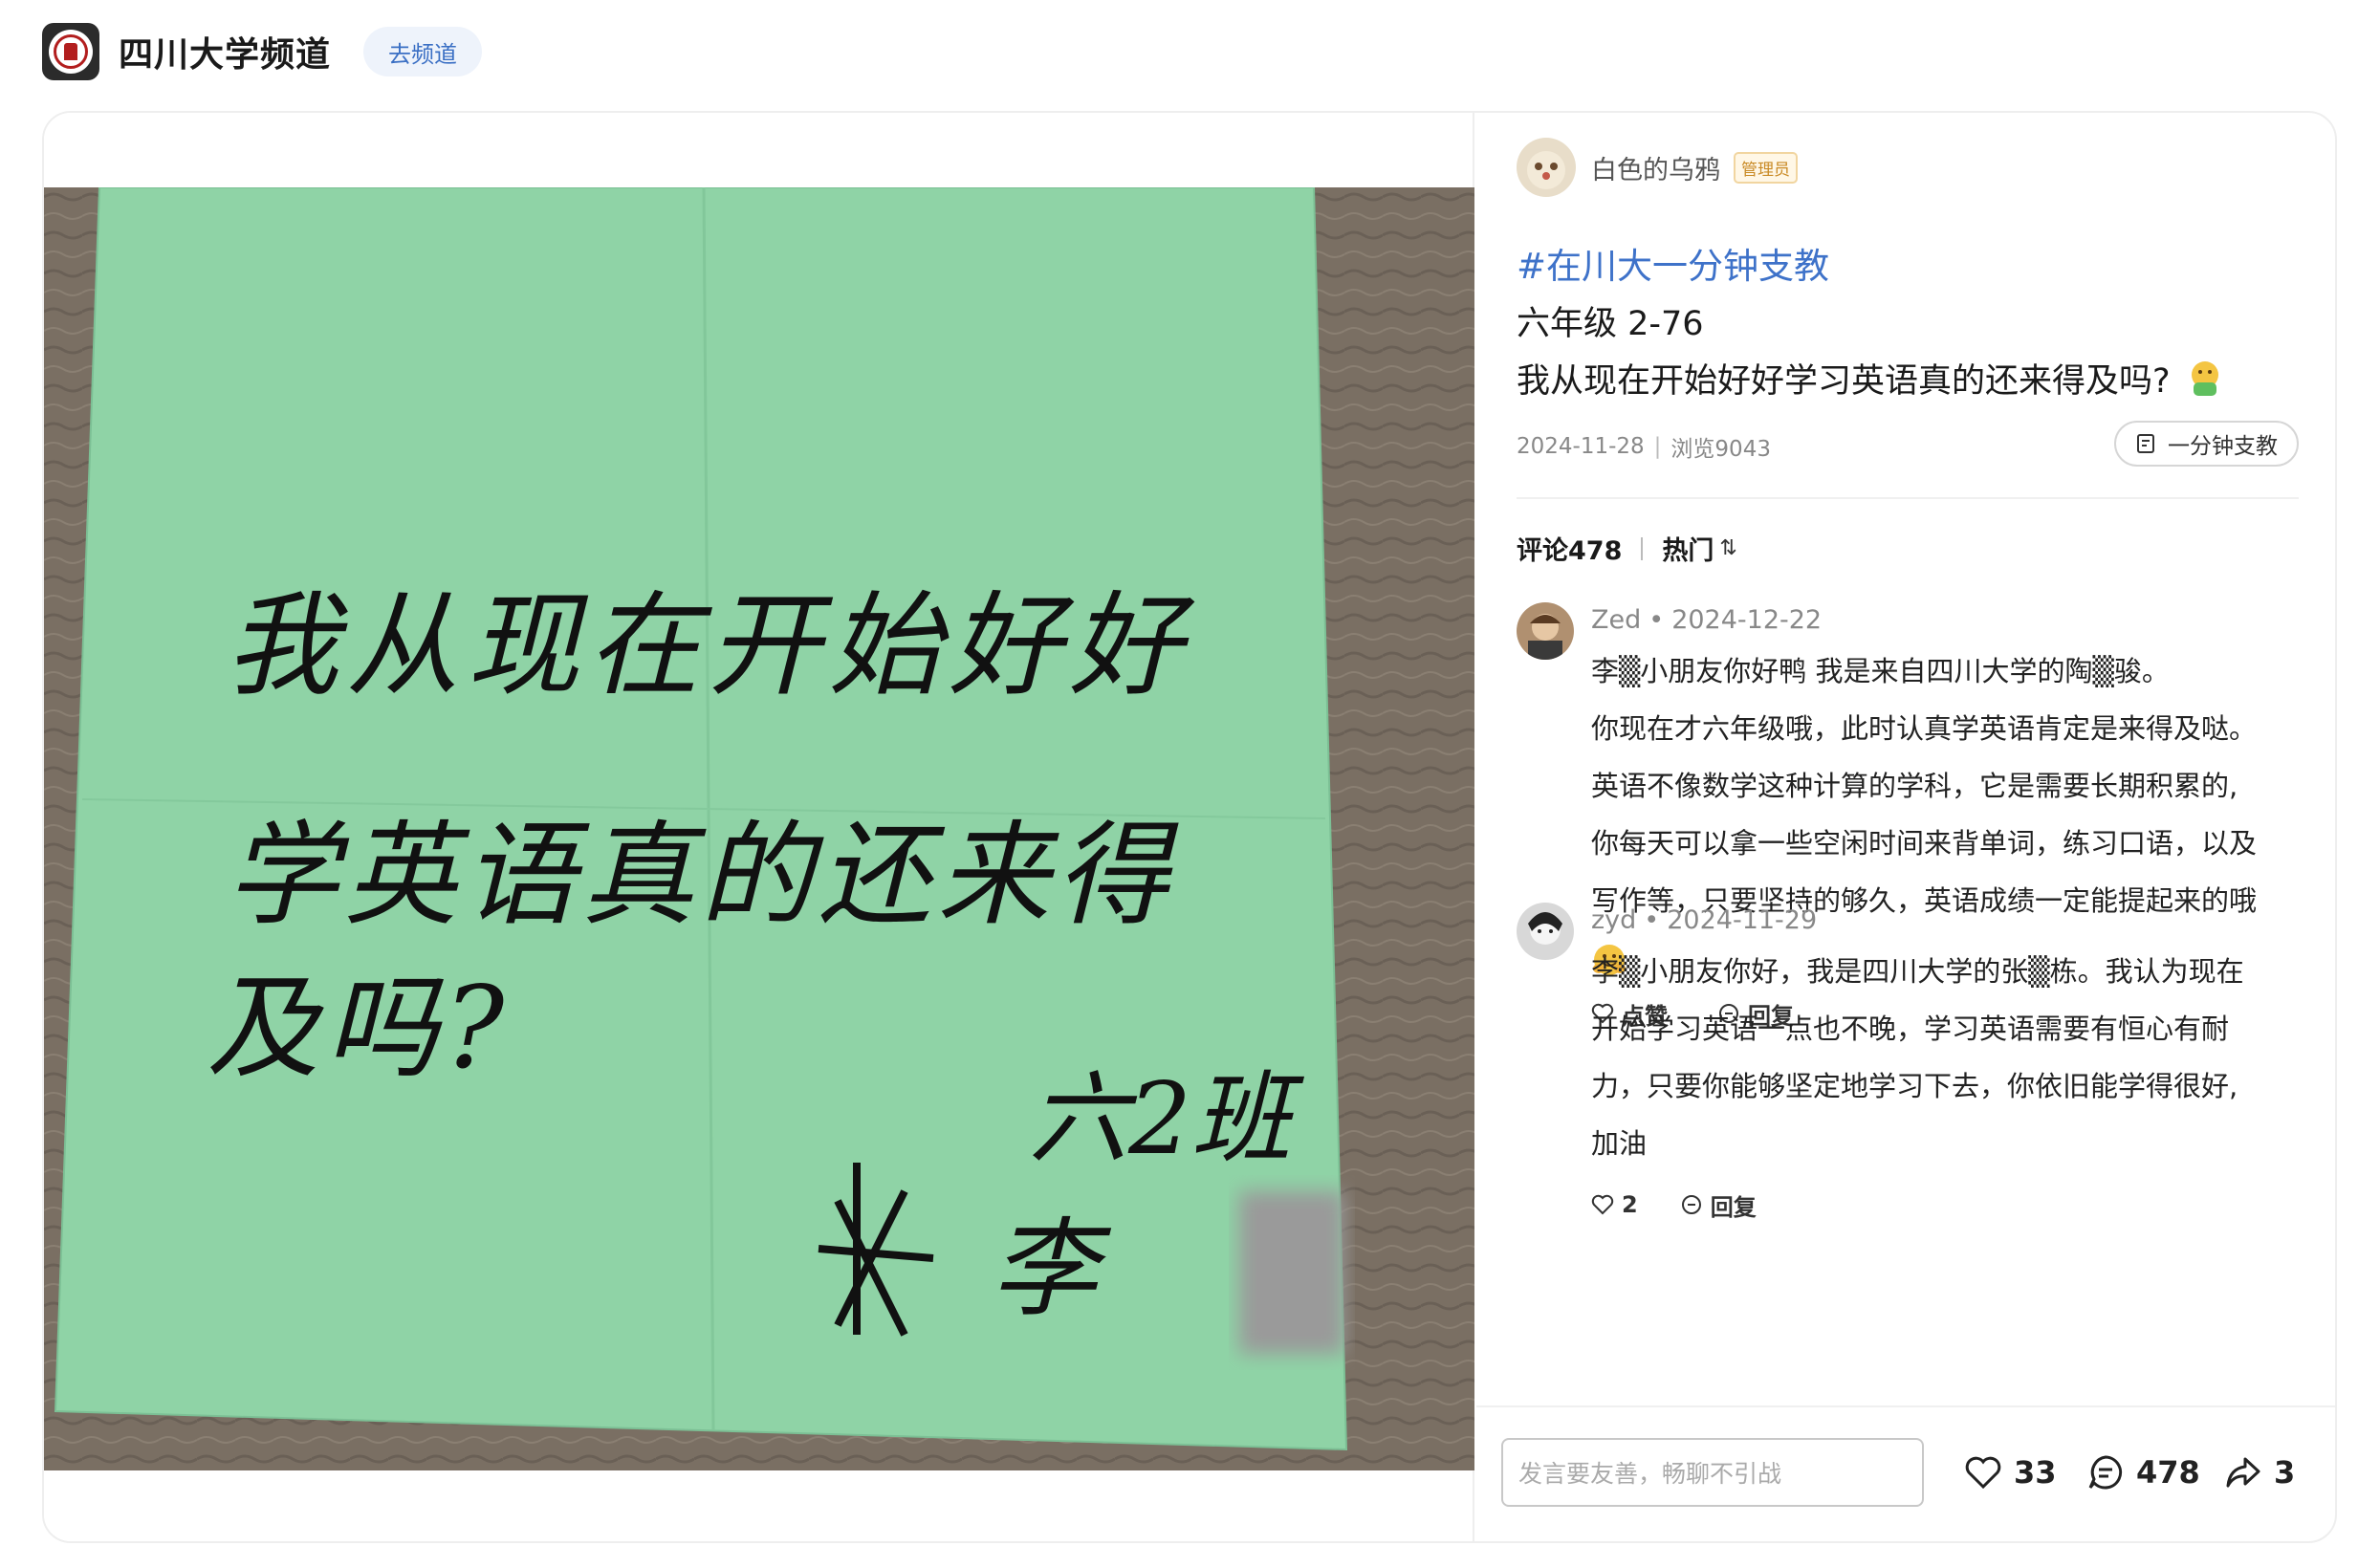 This screenshot has height=1568, width=2358. I want to click on commenter-name: Zed, so click(1616, 620).